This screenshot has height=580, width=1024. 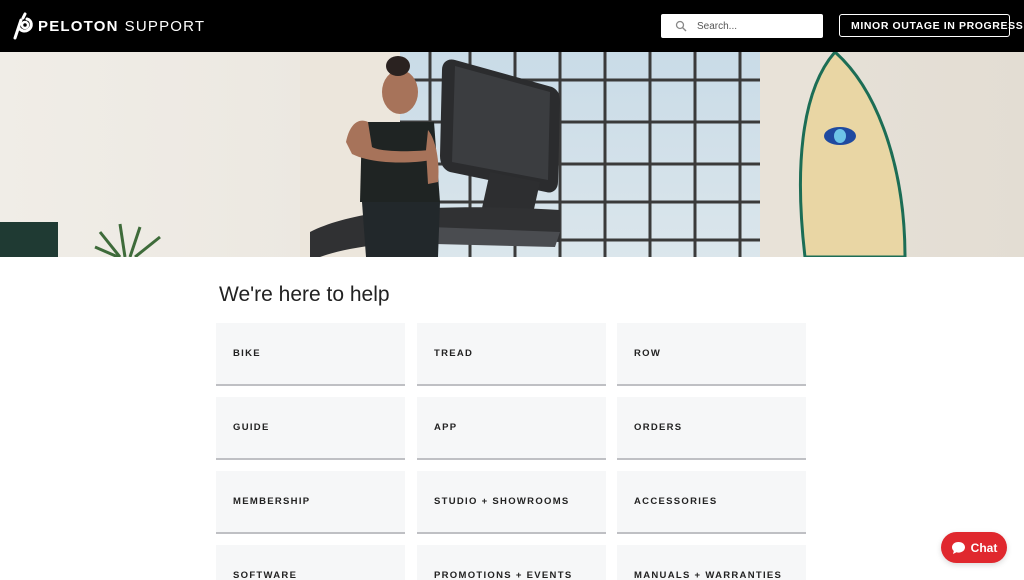 What do you see at coordinates (757, 26) in the screenshot?
I see `search-input` at bounding box center [757, 26].